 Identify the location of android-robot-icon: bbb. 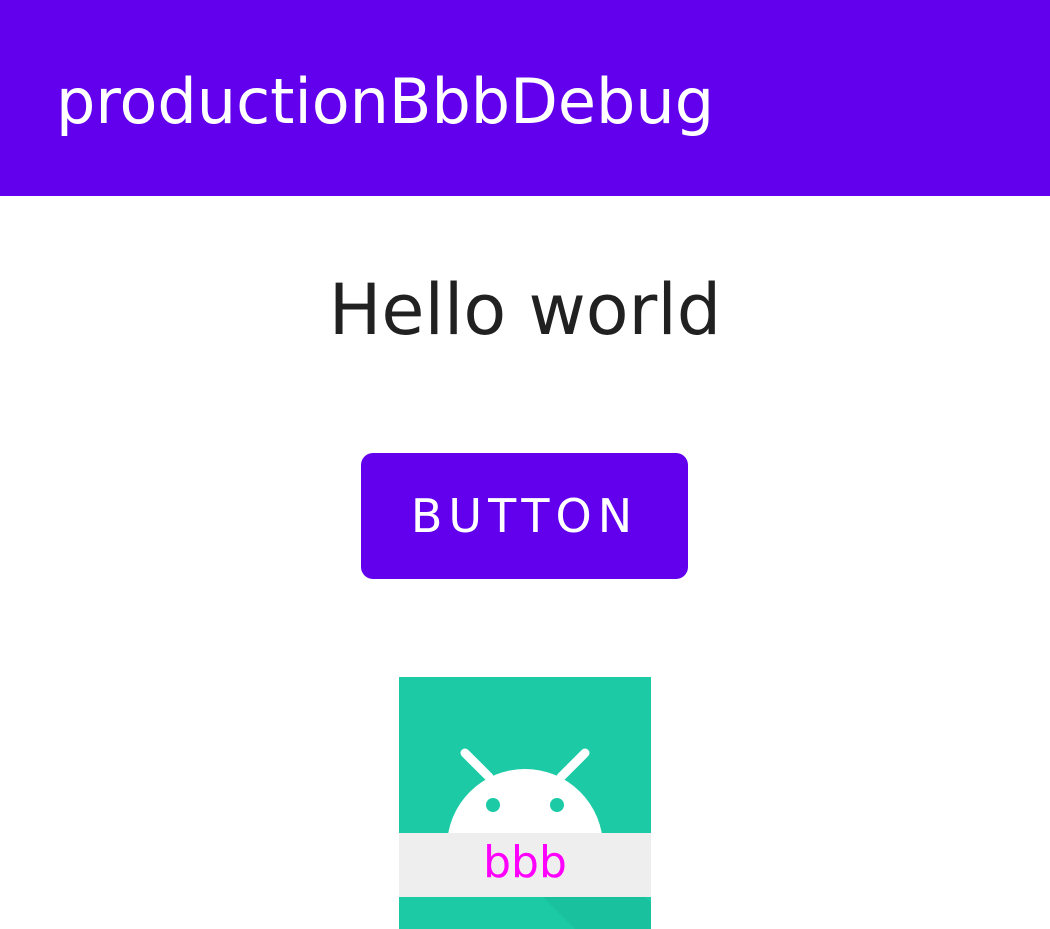
(525, 803).